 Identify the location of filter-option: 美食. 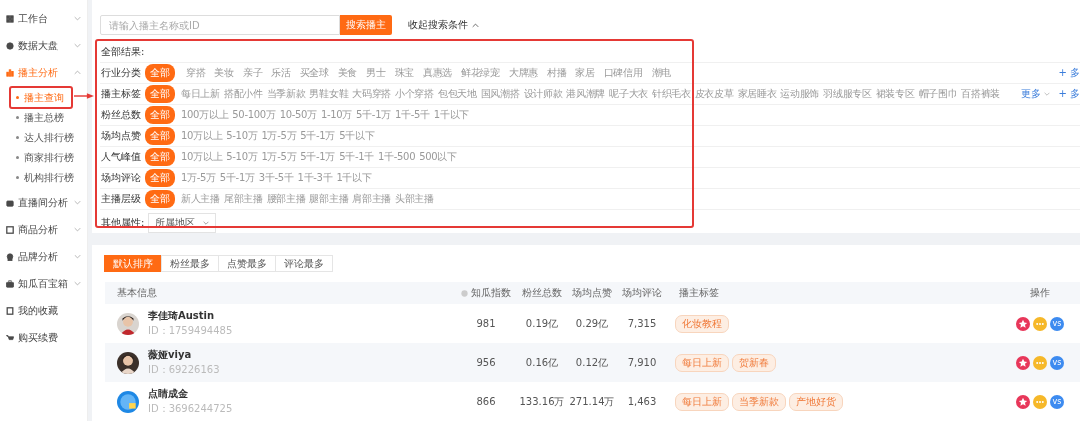
(347, 73).